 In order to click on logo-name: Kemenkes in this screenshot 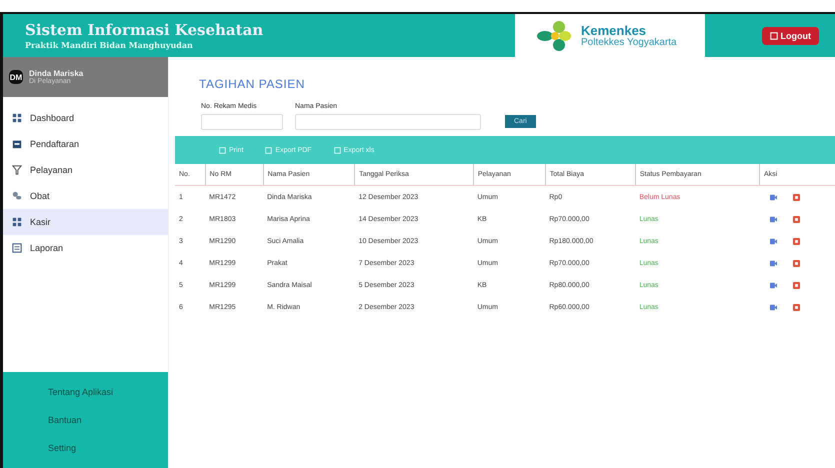, I will do `click(614, 30)`.